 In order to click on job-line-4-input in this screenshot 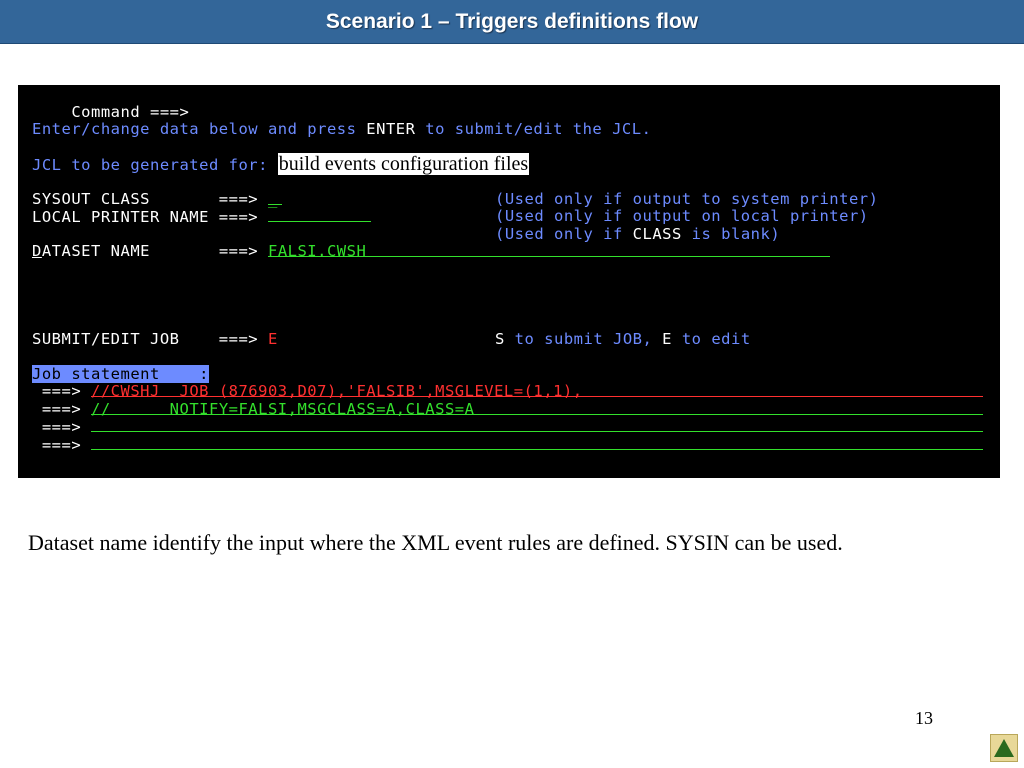, I will do `click(537, 442)`.